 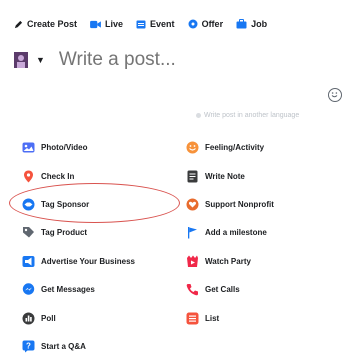 What do you see at coordinates (228, 261) in the screenshot?
I see `option-label: Watch Party` at bounding box center [228, 261].